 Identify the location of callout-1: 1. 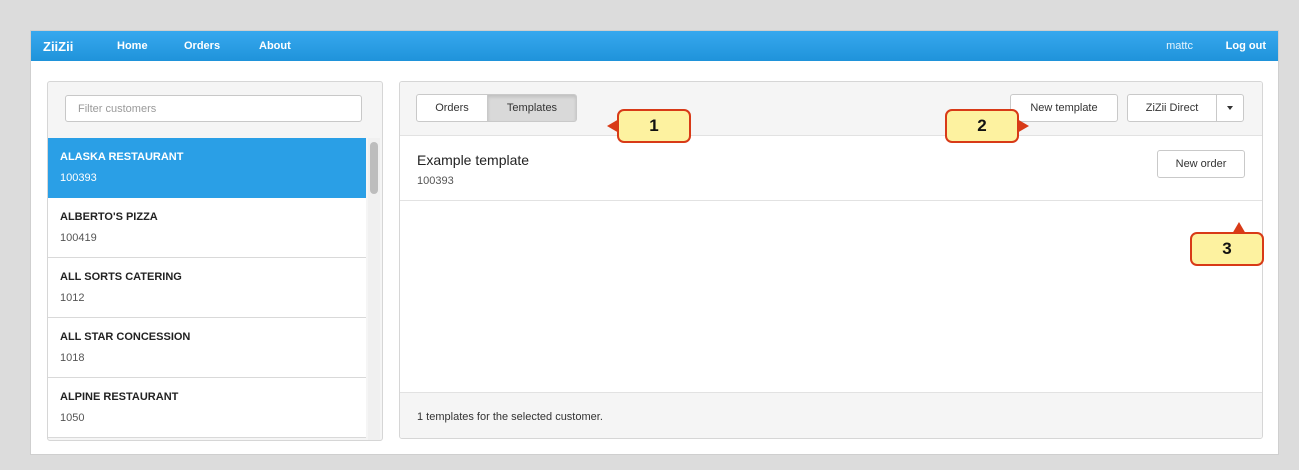
(649, 126).